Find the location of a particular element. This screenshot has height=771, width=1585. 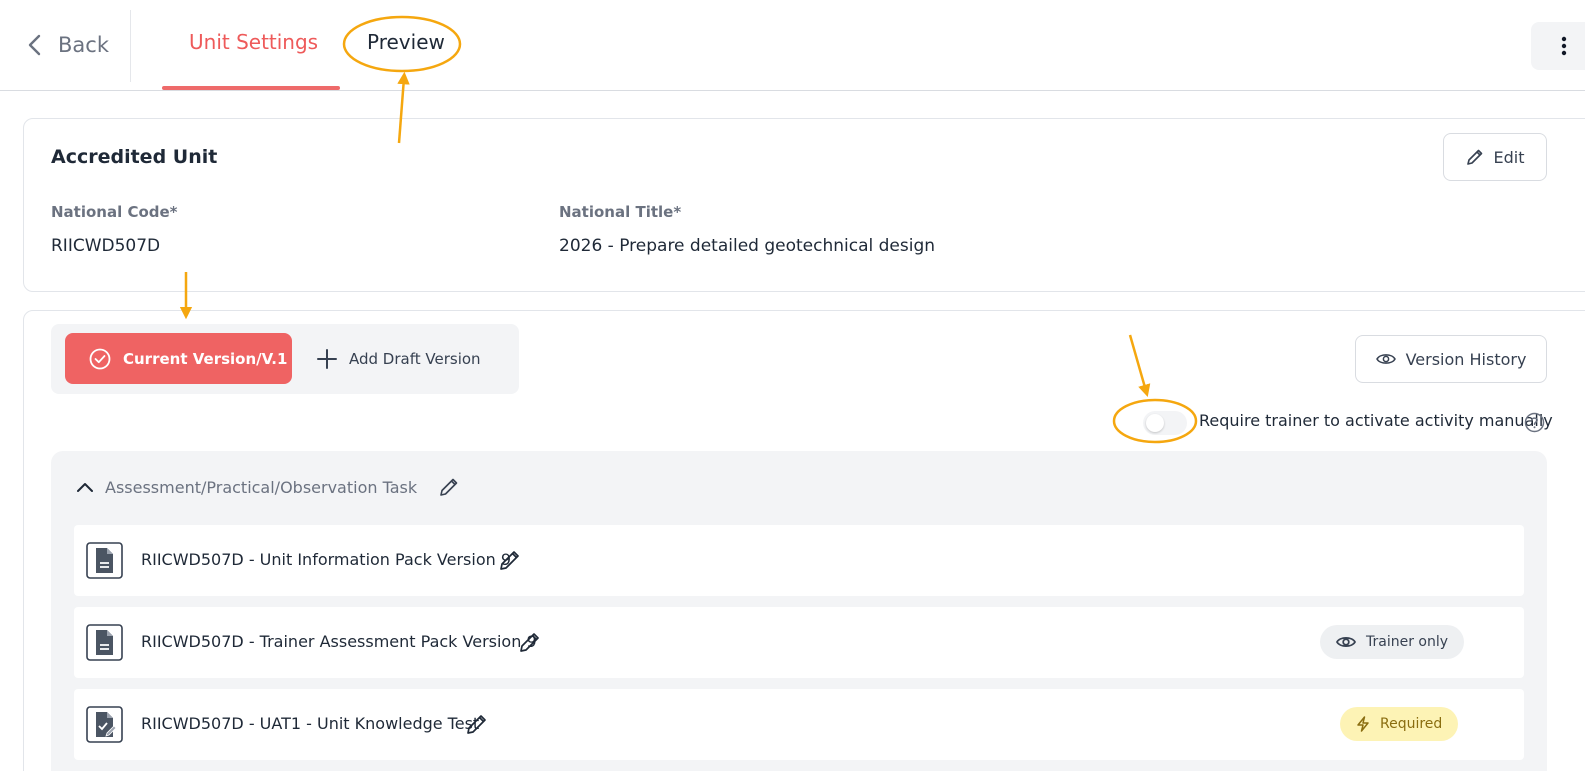

trainer-only-badge: Trainer only is located at coordinates (1392, 642).